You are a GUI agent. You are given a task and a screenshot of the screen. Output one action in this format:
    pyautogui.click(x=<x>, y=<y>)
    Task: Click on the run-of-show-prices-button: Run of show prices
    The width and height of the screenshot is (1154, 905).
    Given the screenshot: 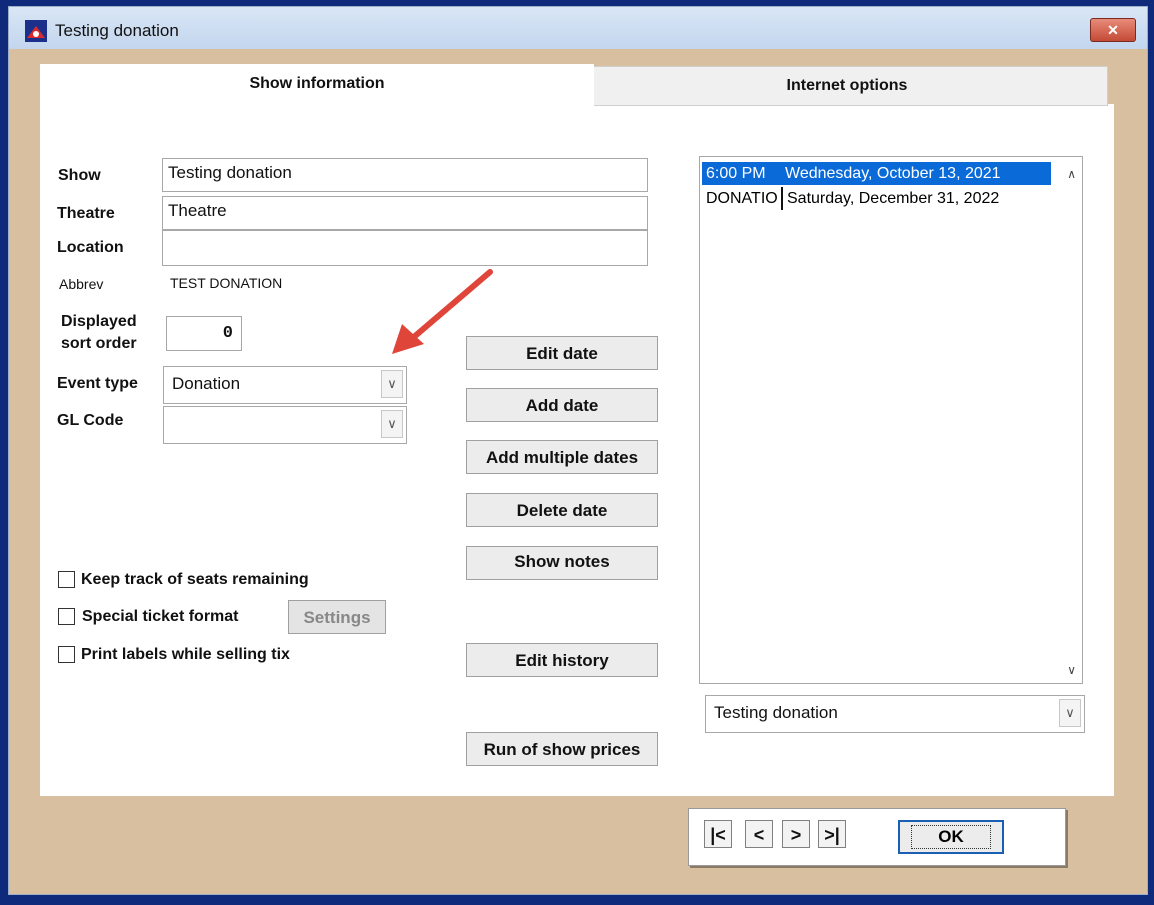 What is the action you would take?
    pyautogui.click(x=562, y=749)
    